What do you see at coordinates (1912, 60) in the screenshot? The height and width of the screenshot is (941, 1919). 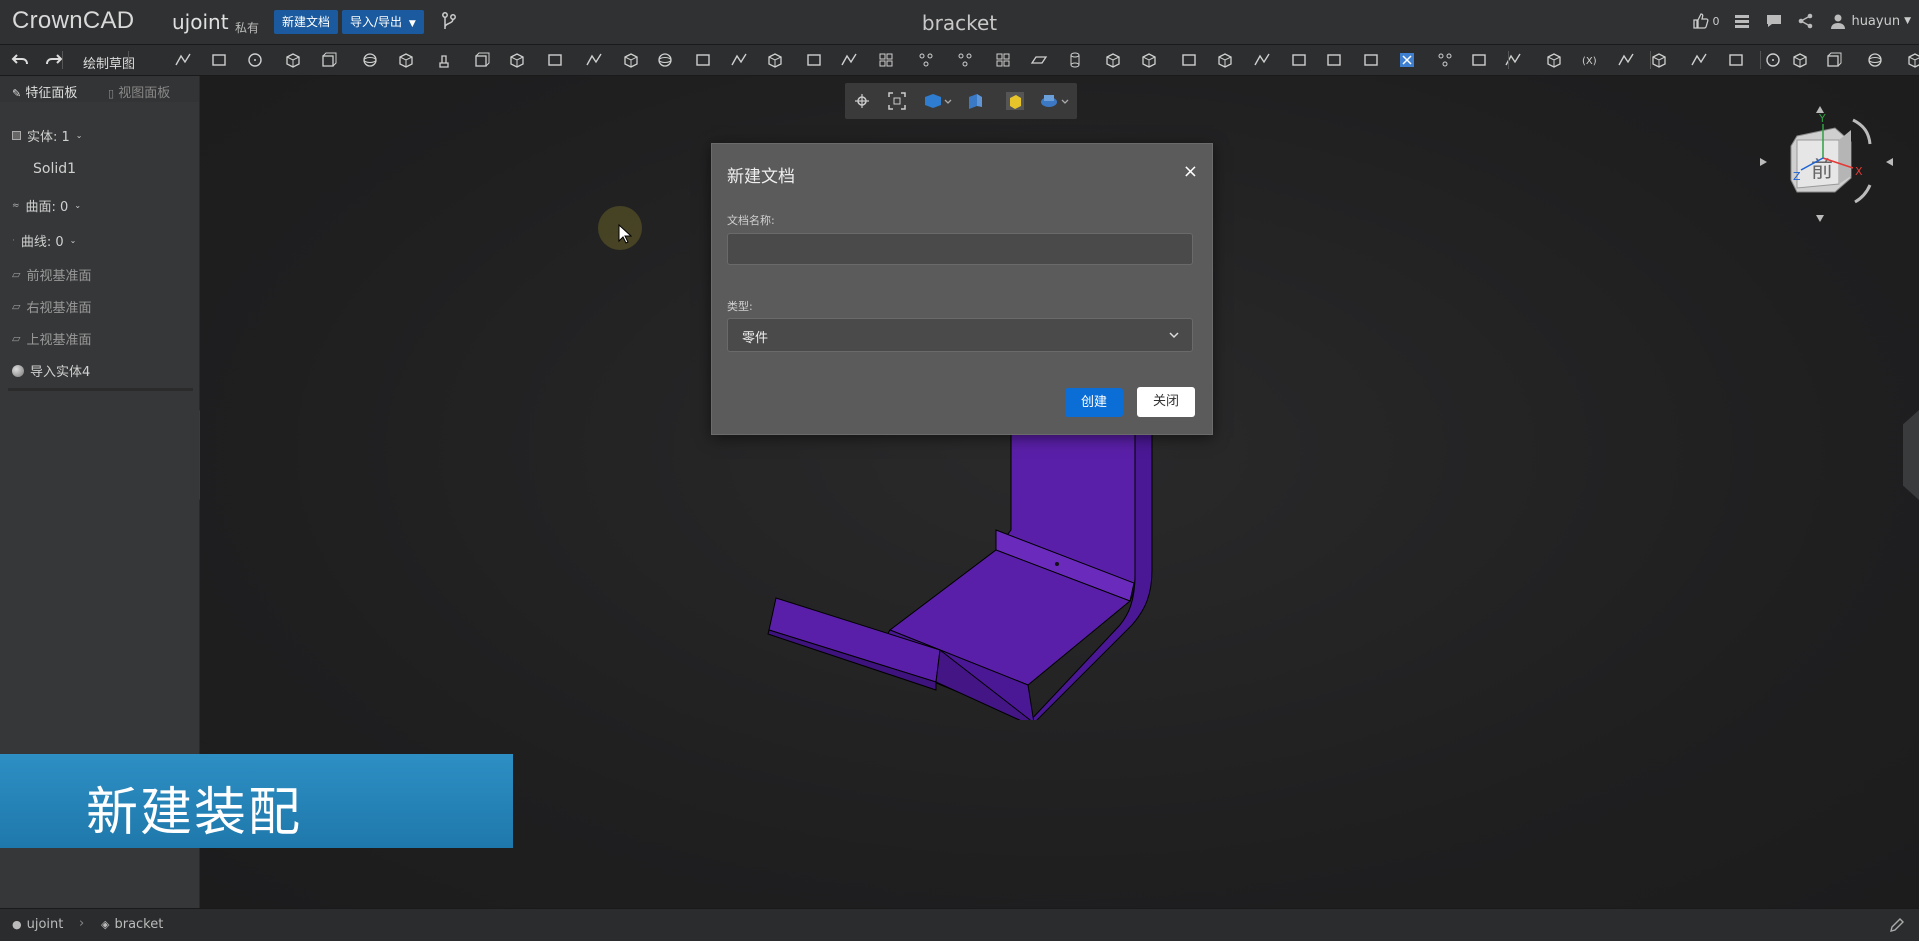 I see `toolbar-tool-48-icon` at bounding box center [1912, 60].